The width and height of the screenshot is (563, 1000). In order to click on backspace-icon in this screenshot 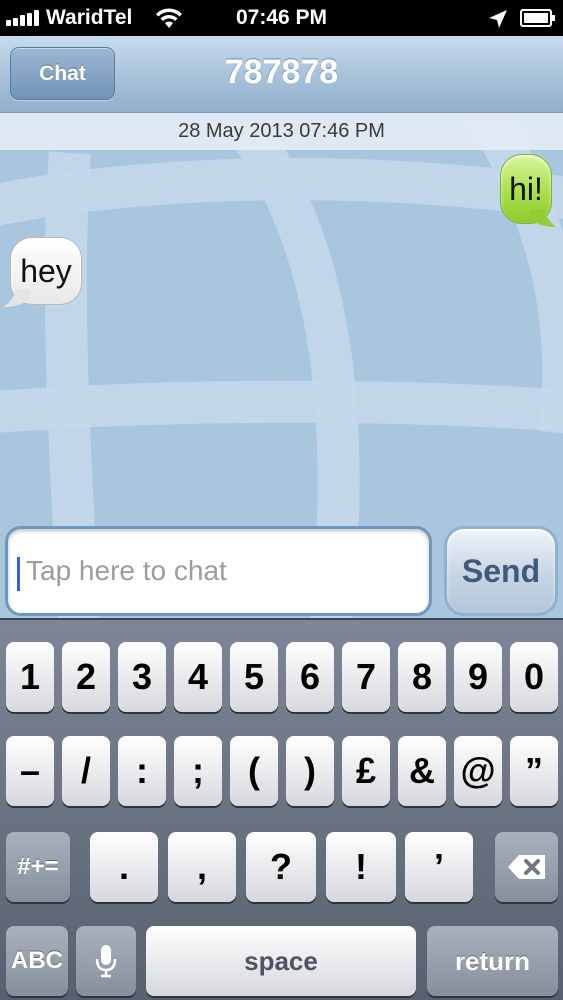, I will do `click(526, 867)`.